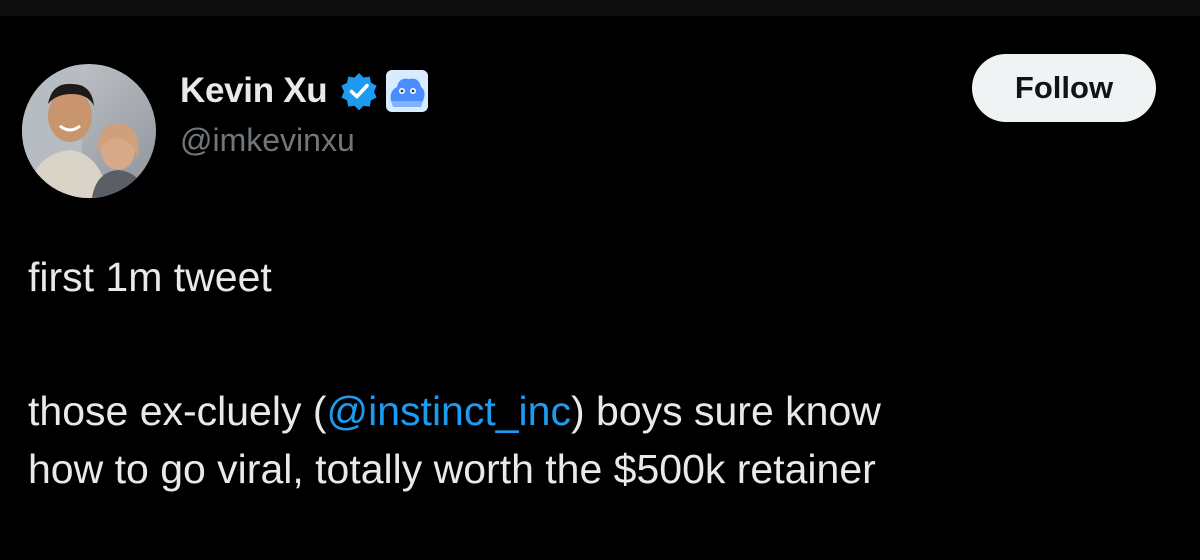  Describe the element at coordinates (449, 411) in the screenshot. I see `mention-link: @instinct_inc` at that location.